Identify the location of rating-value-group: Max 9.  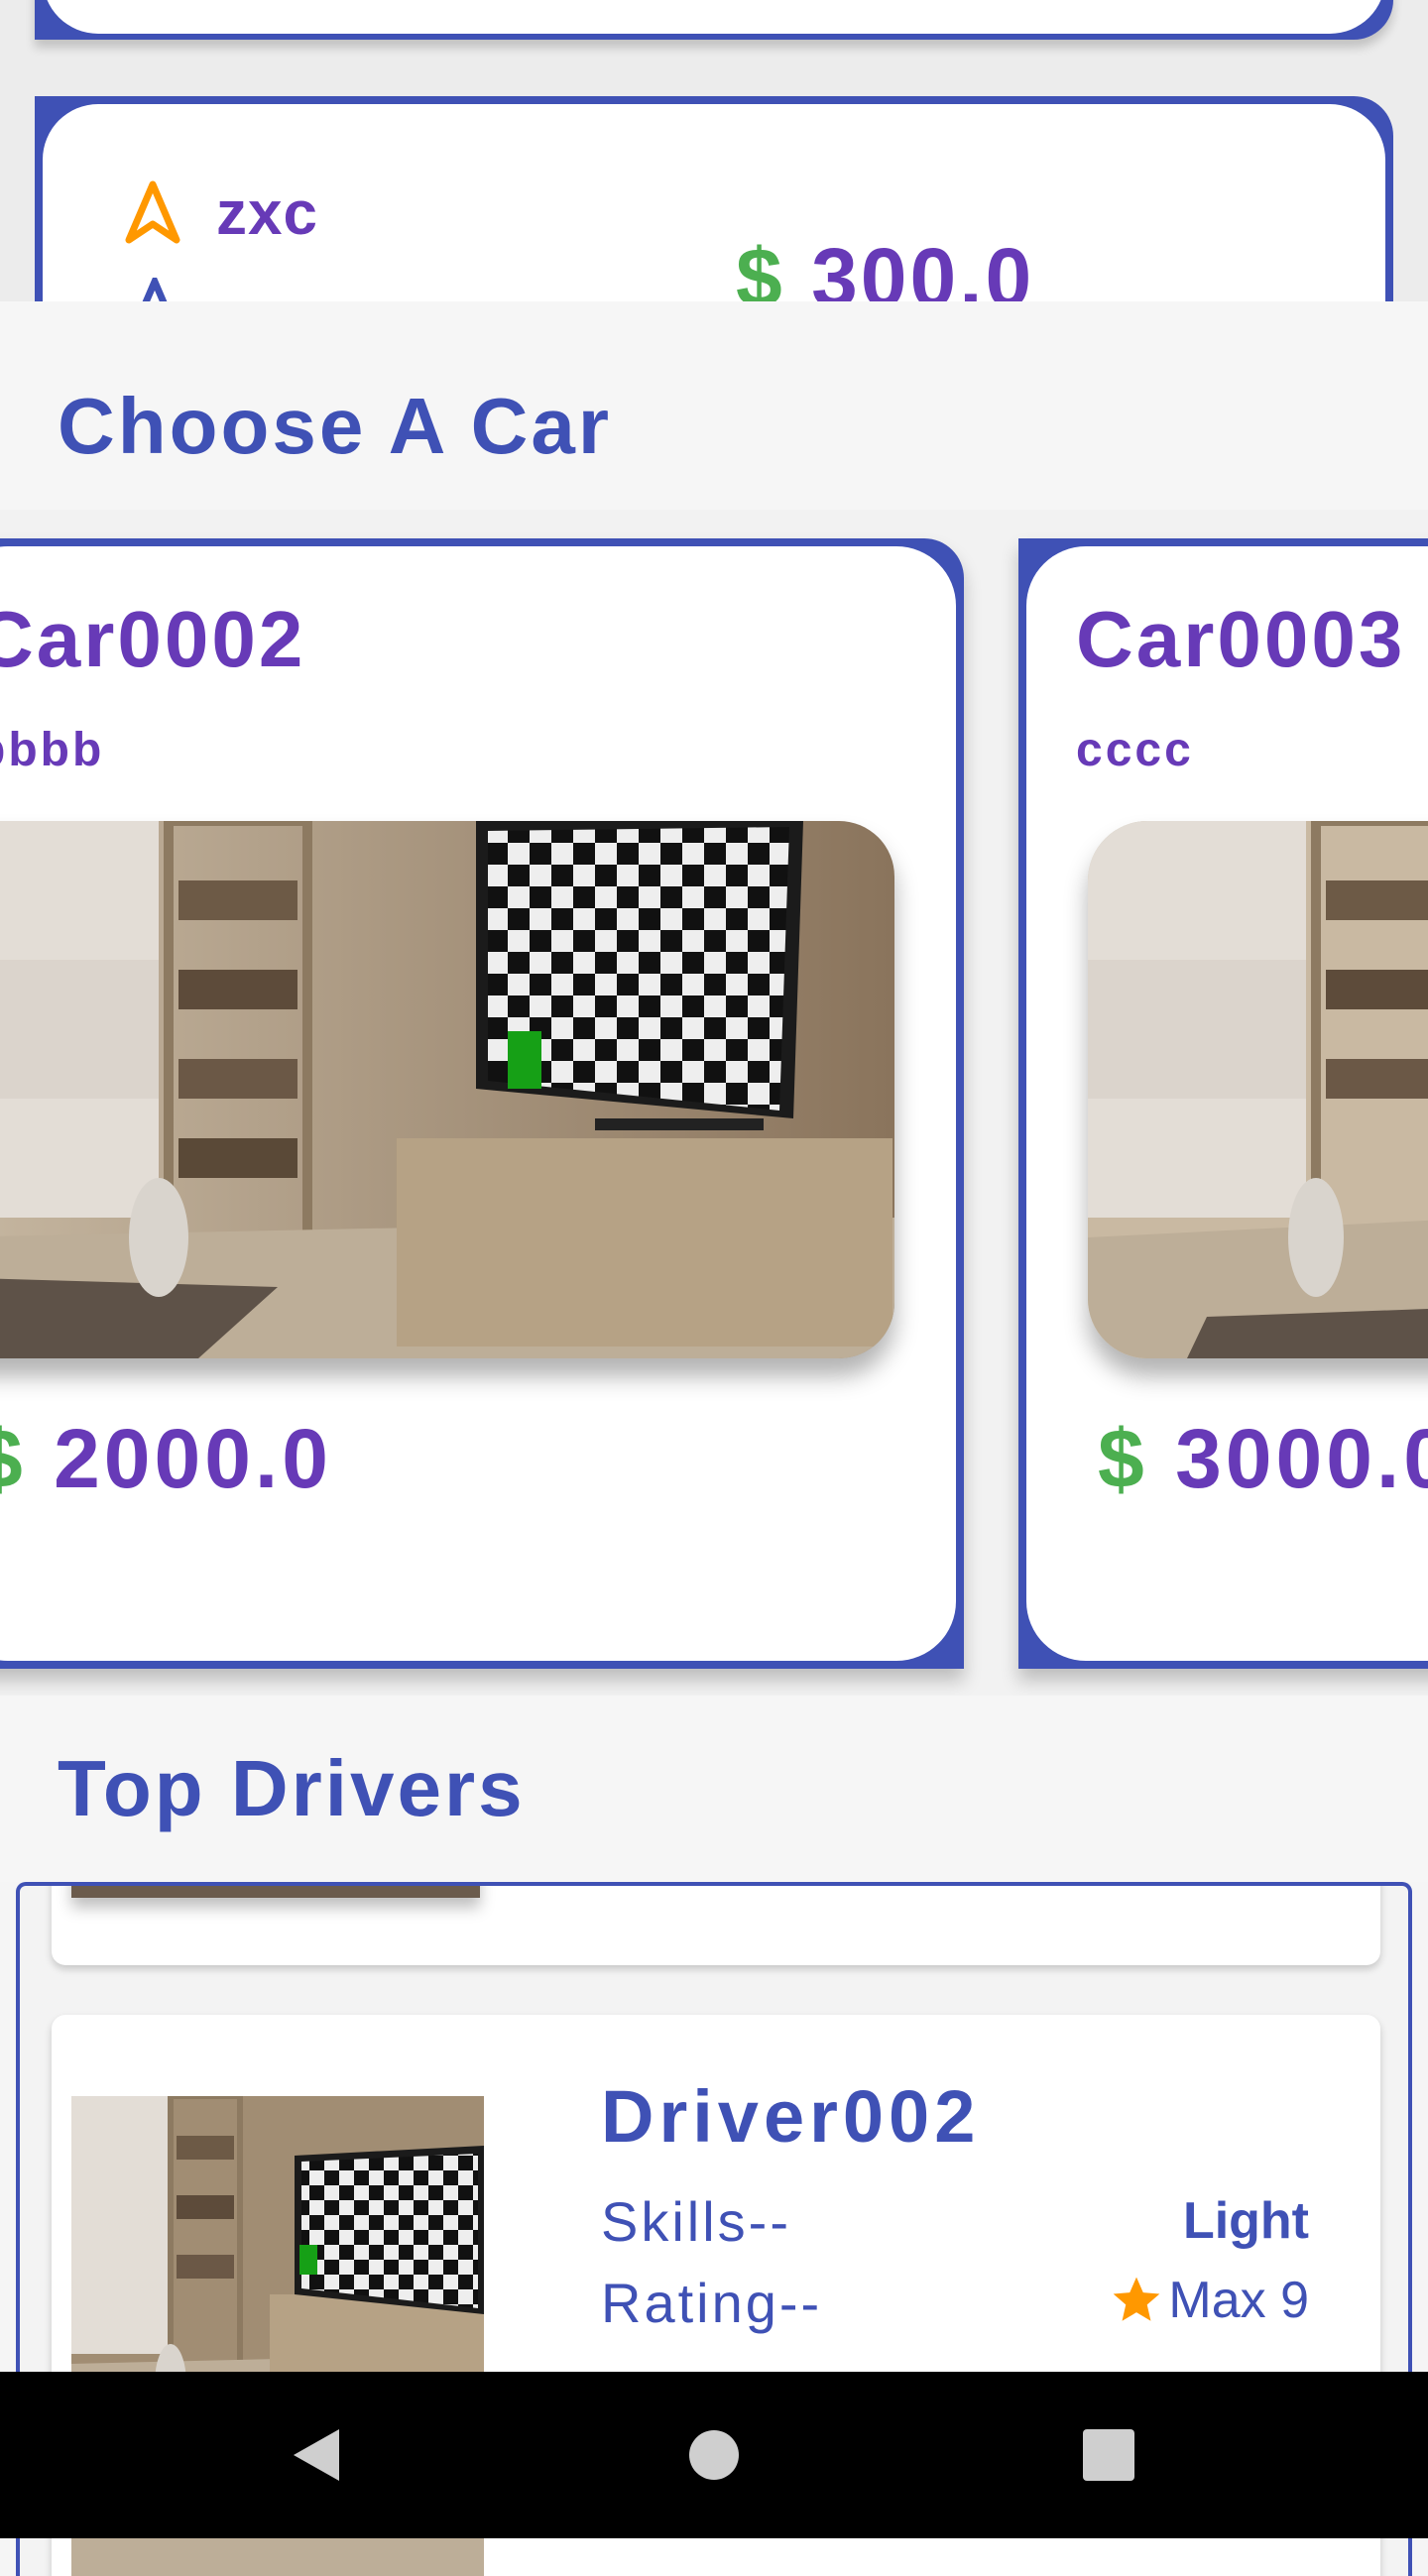
(1209, 2300).